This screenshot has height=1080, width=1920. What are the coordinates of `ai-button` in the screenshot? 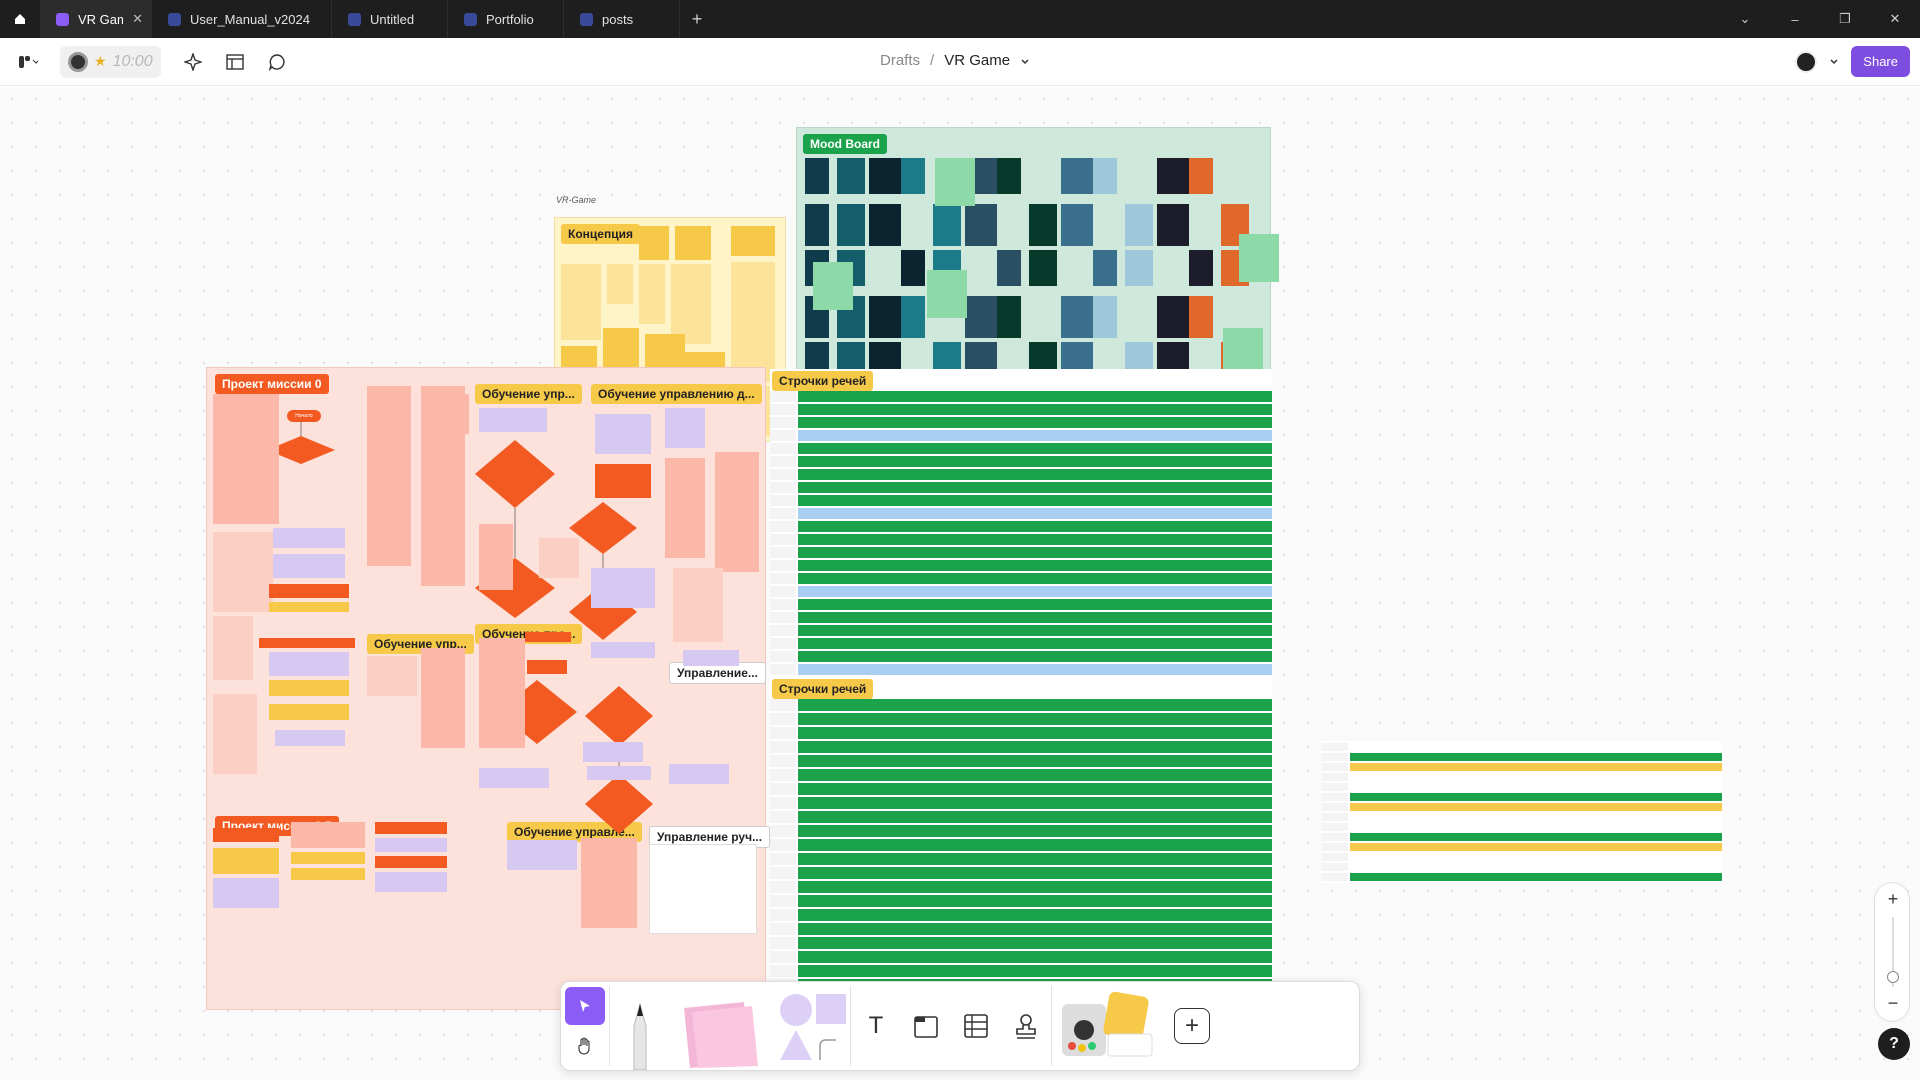 It's located at (193, 62).